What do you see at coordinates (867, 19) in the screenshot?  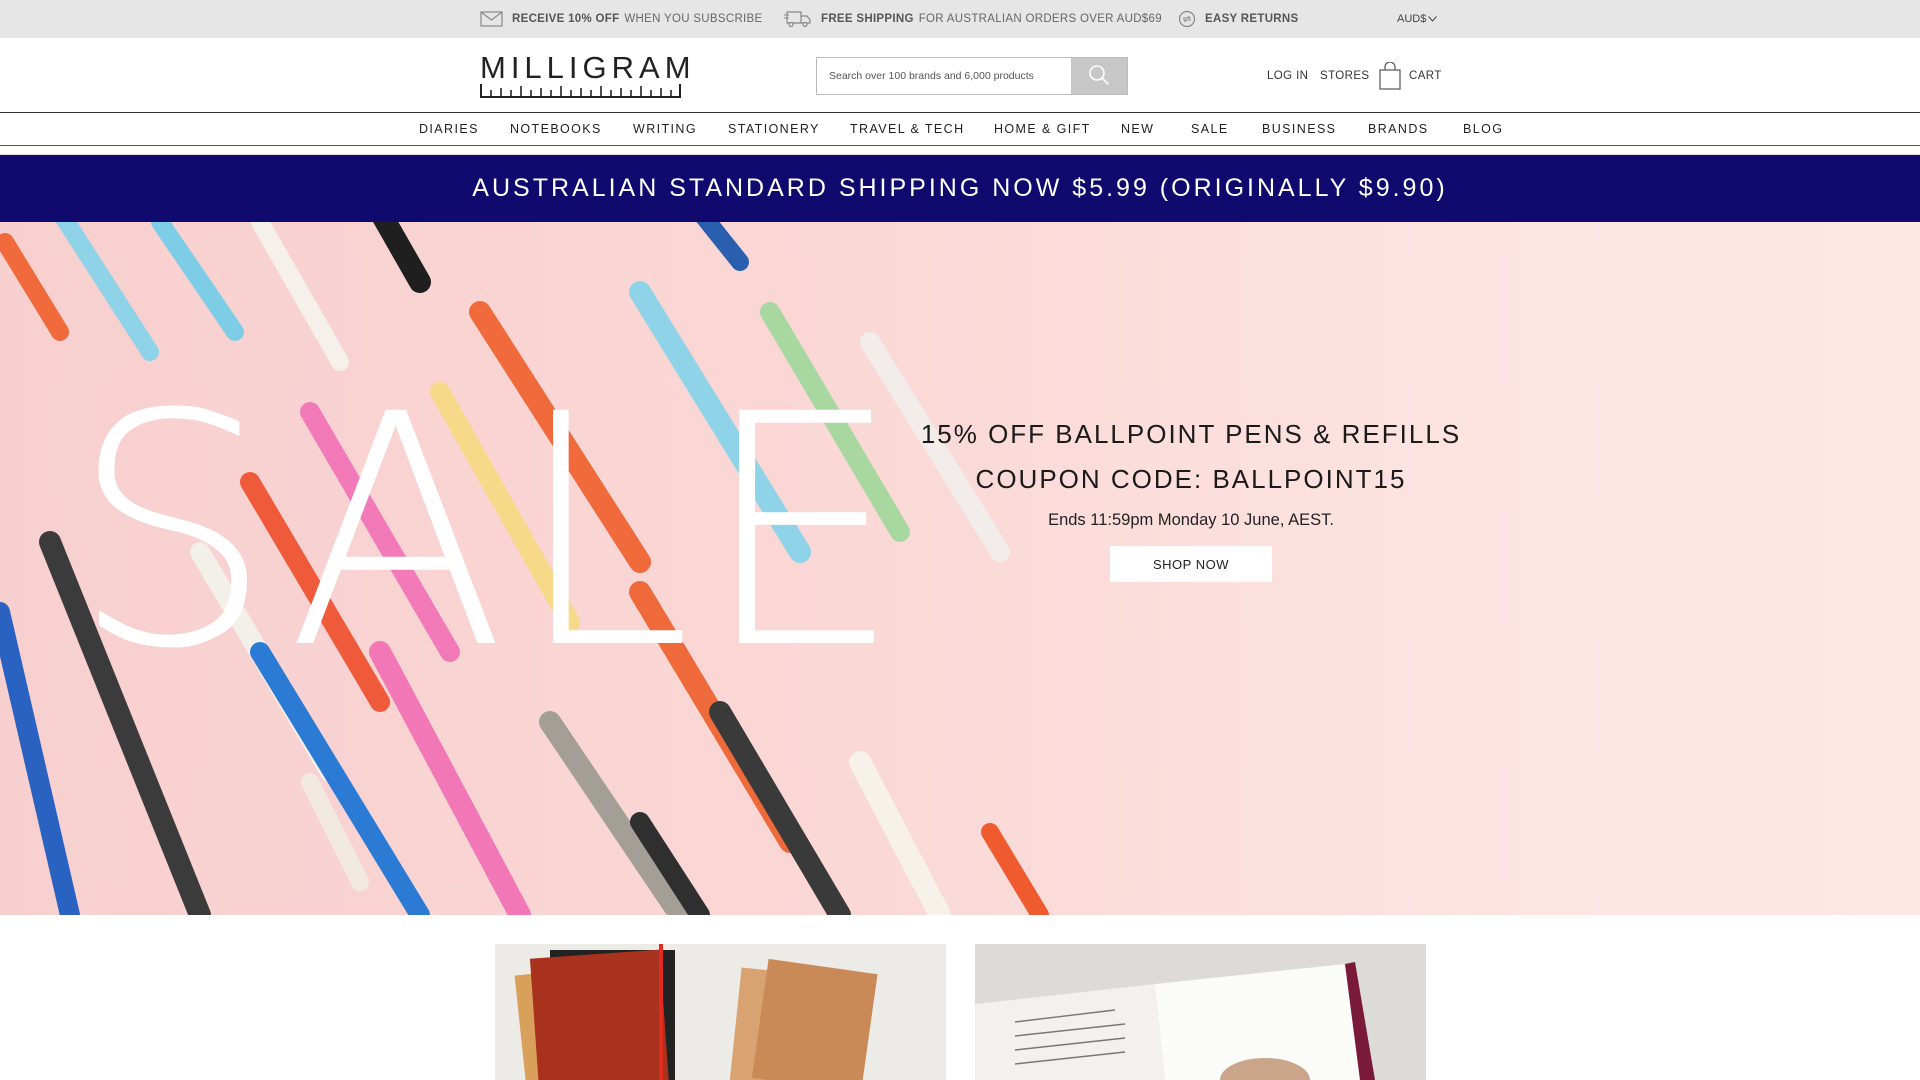 I see `promo-shipping-bold: FREE SHIPPING` at bounding box center [867, 19].